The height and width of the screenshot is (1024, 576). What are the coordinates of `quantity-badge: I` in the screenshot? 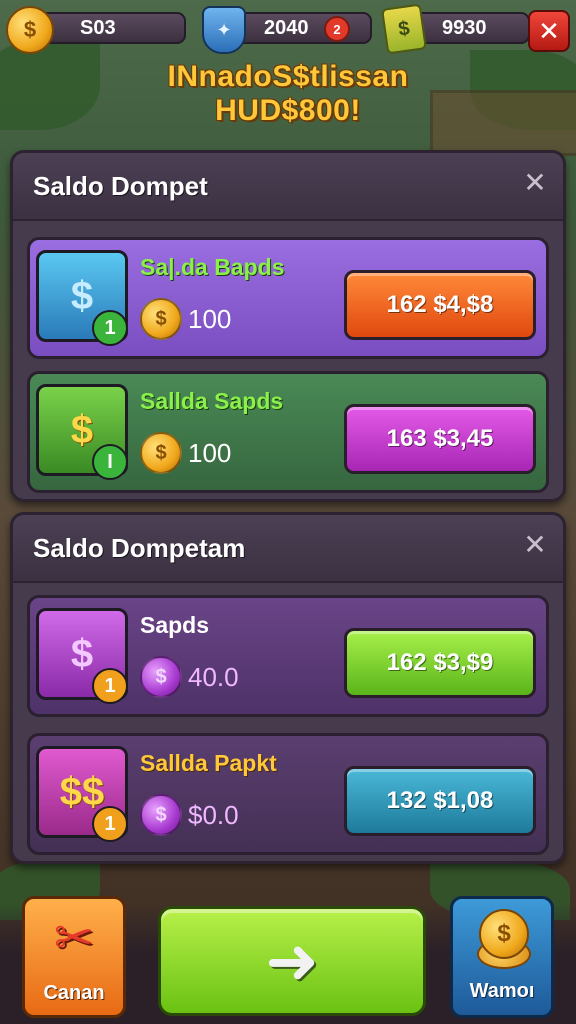 It's located at (110, 462).